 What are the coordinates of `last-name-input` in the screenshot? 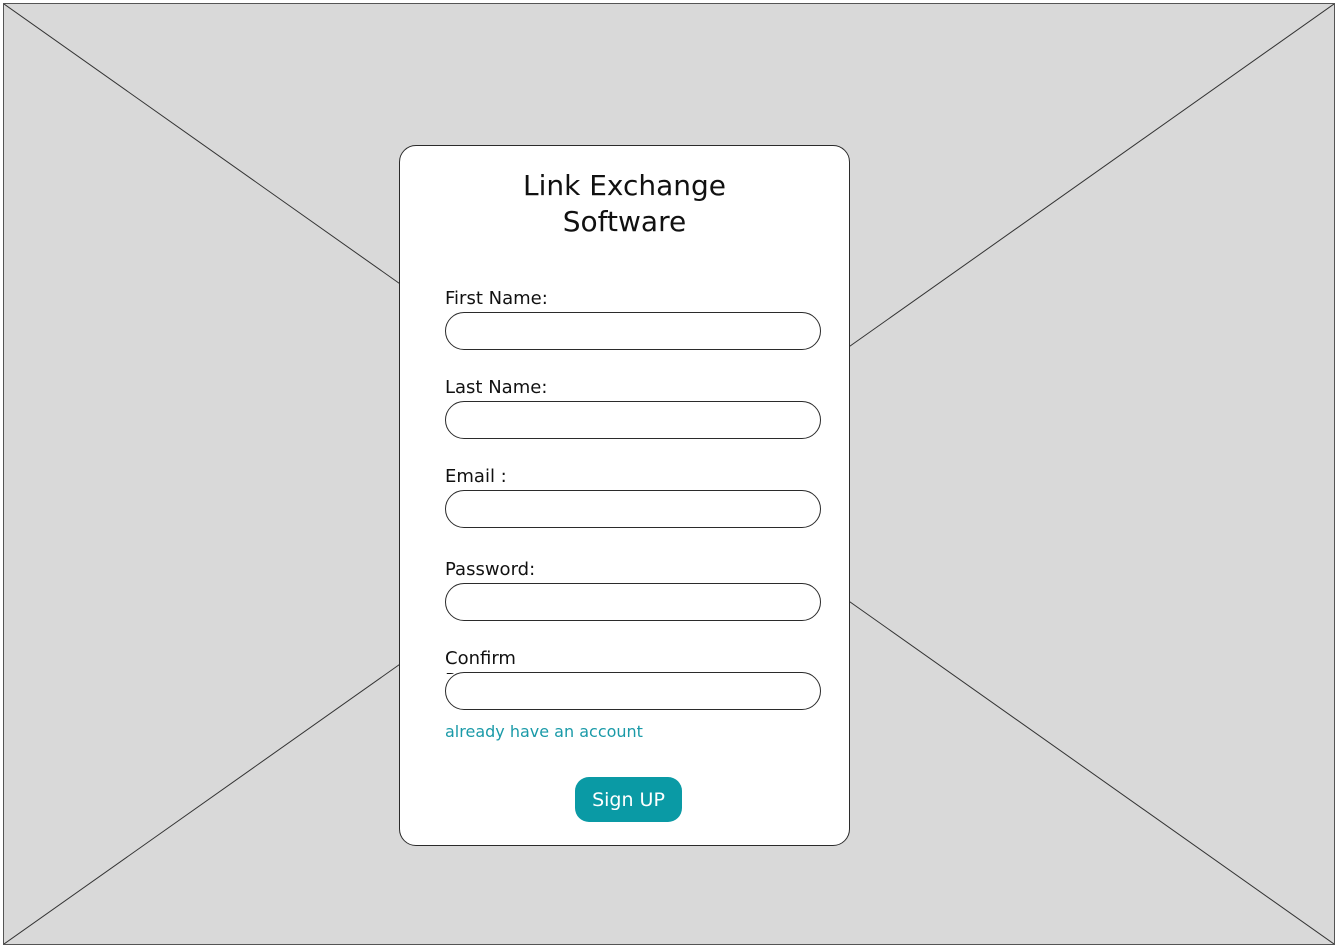 It's located at (633, 420).